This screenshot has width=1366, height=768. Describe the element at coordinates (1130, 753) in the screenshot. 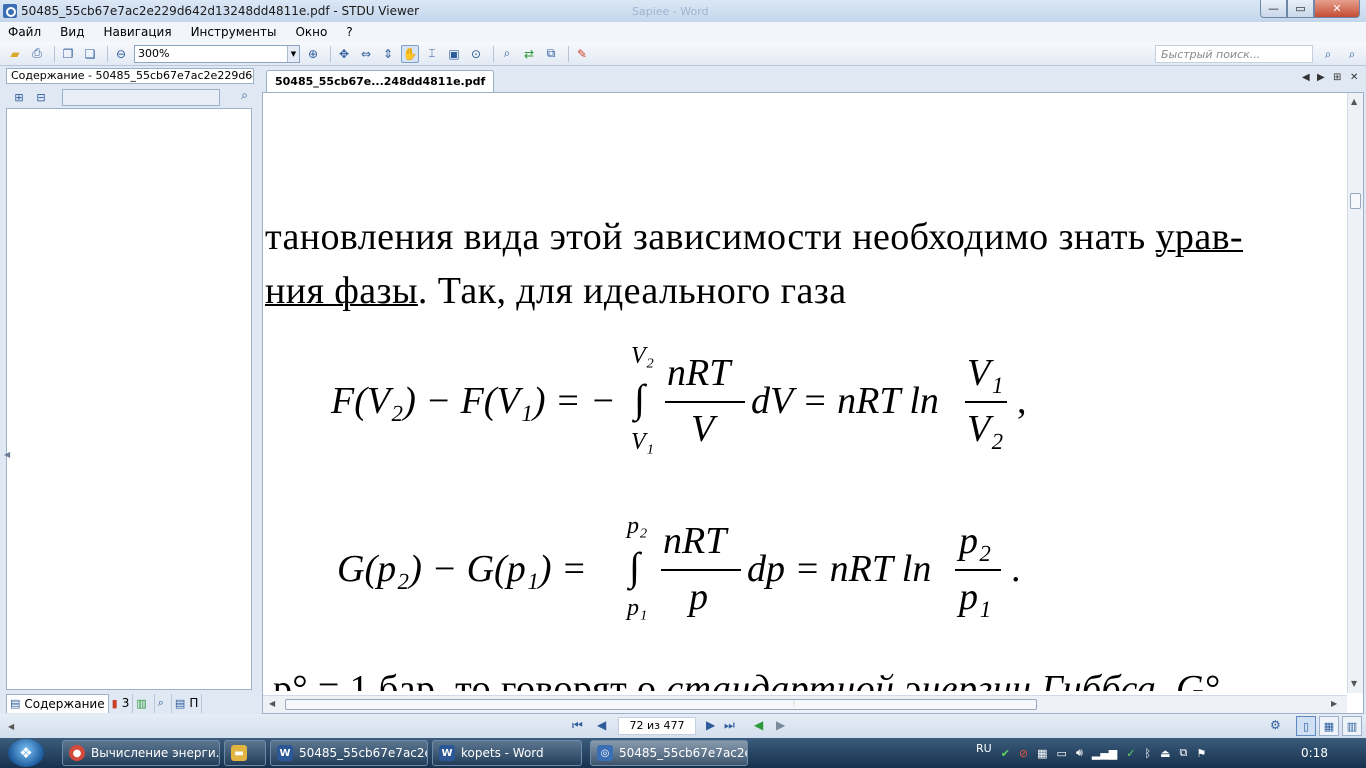

I see `tray-security-icon: ✓` at that location.